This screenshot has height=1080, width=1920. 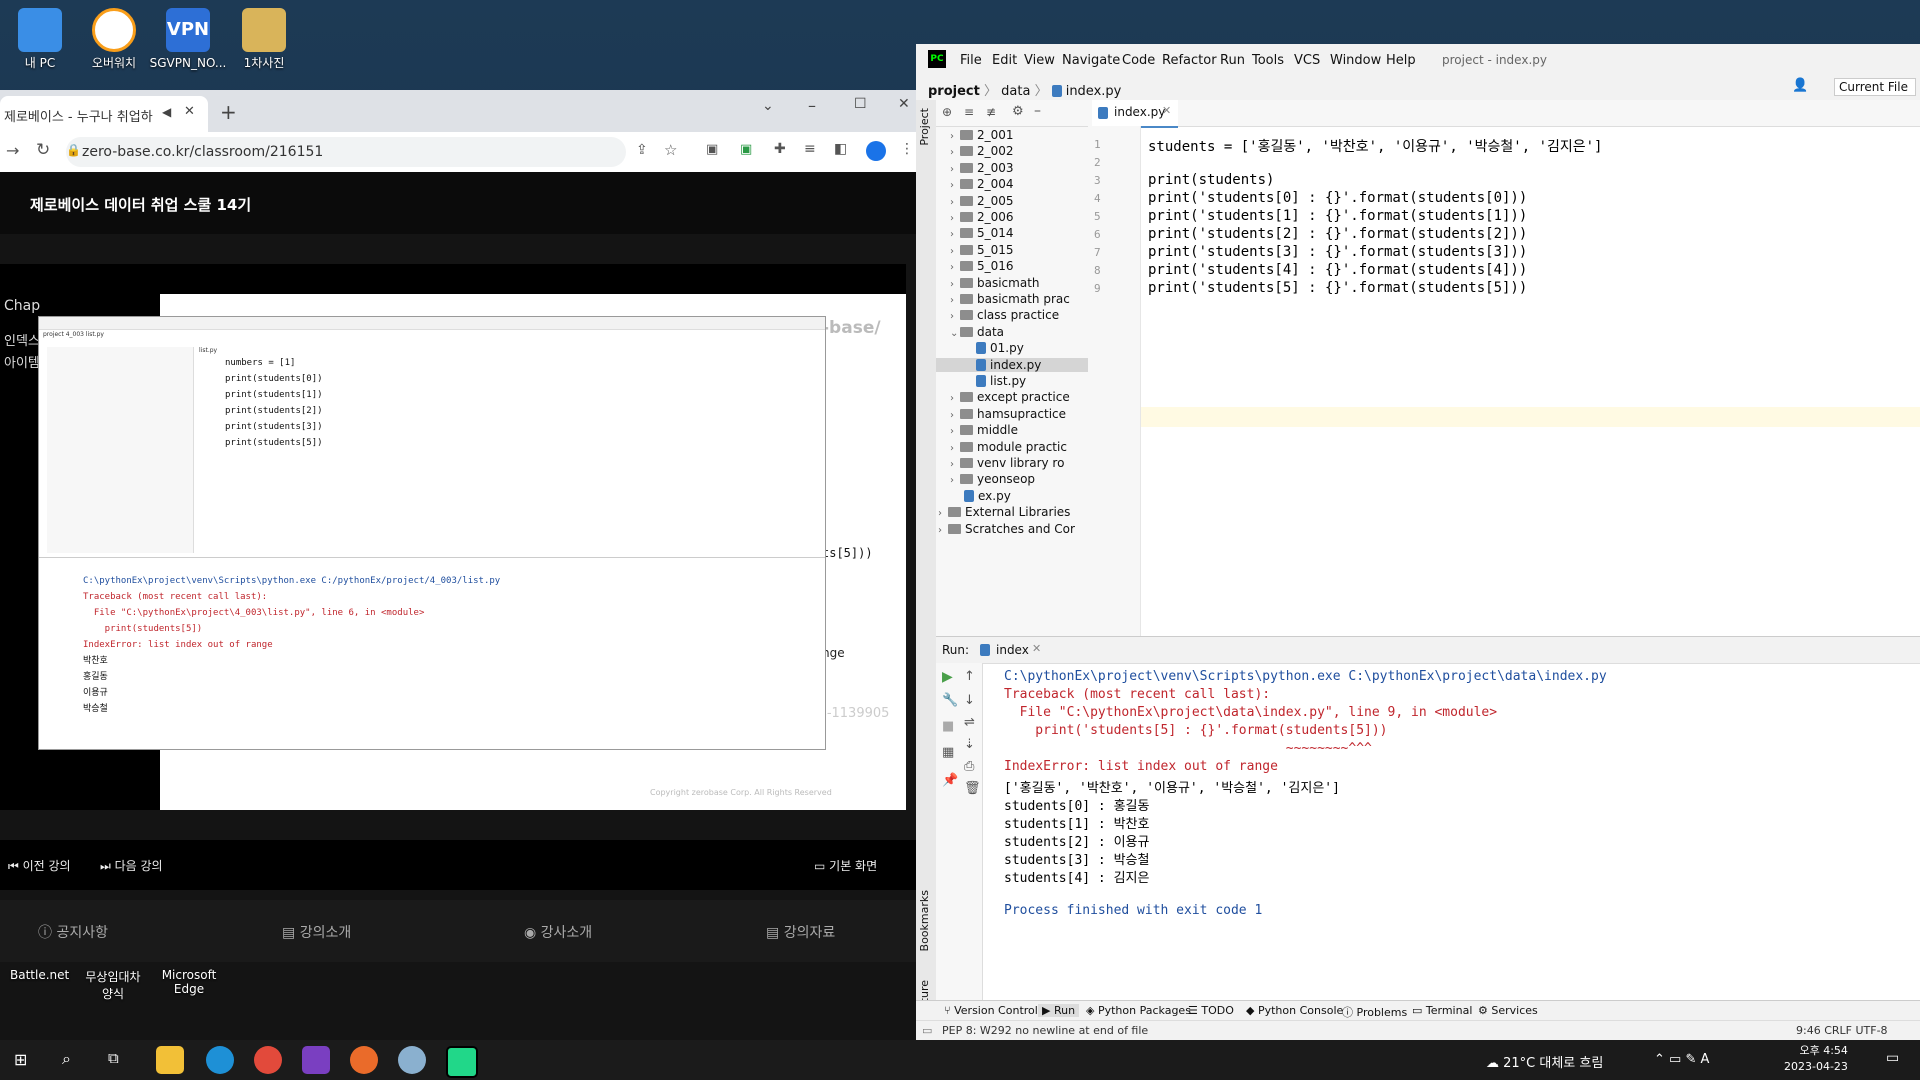 I want to click on file-explorer-icon, so click(x=170, y=1060).